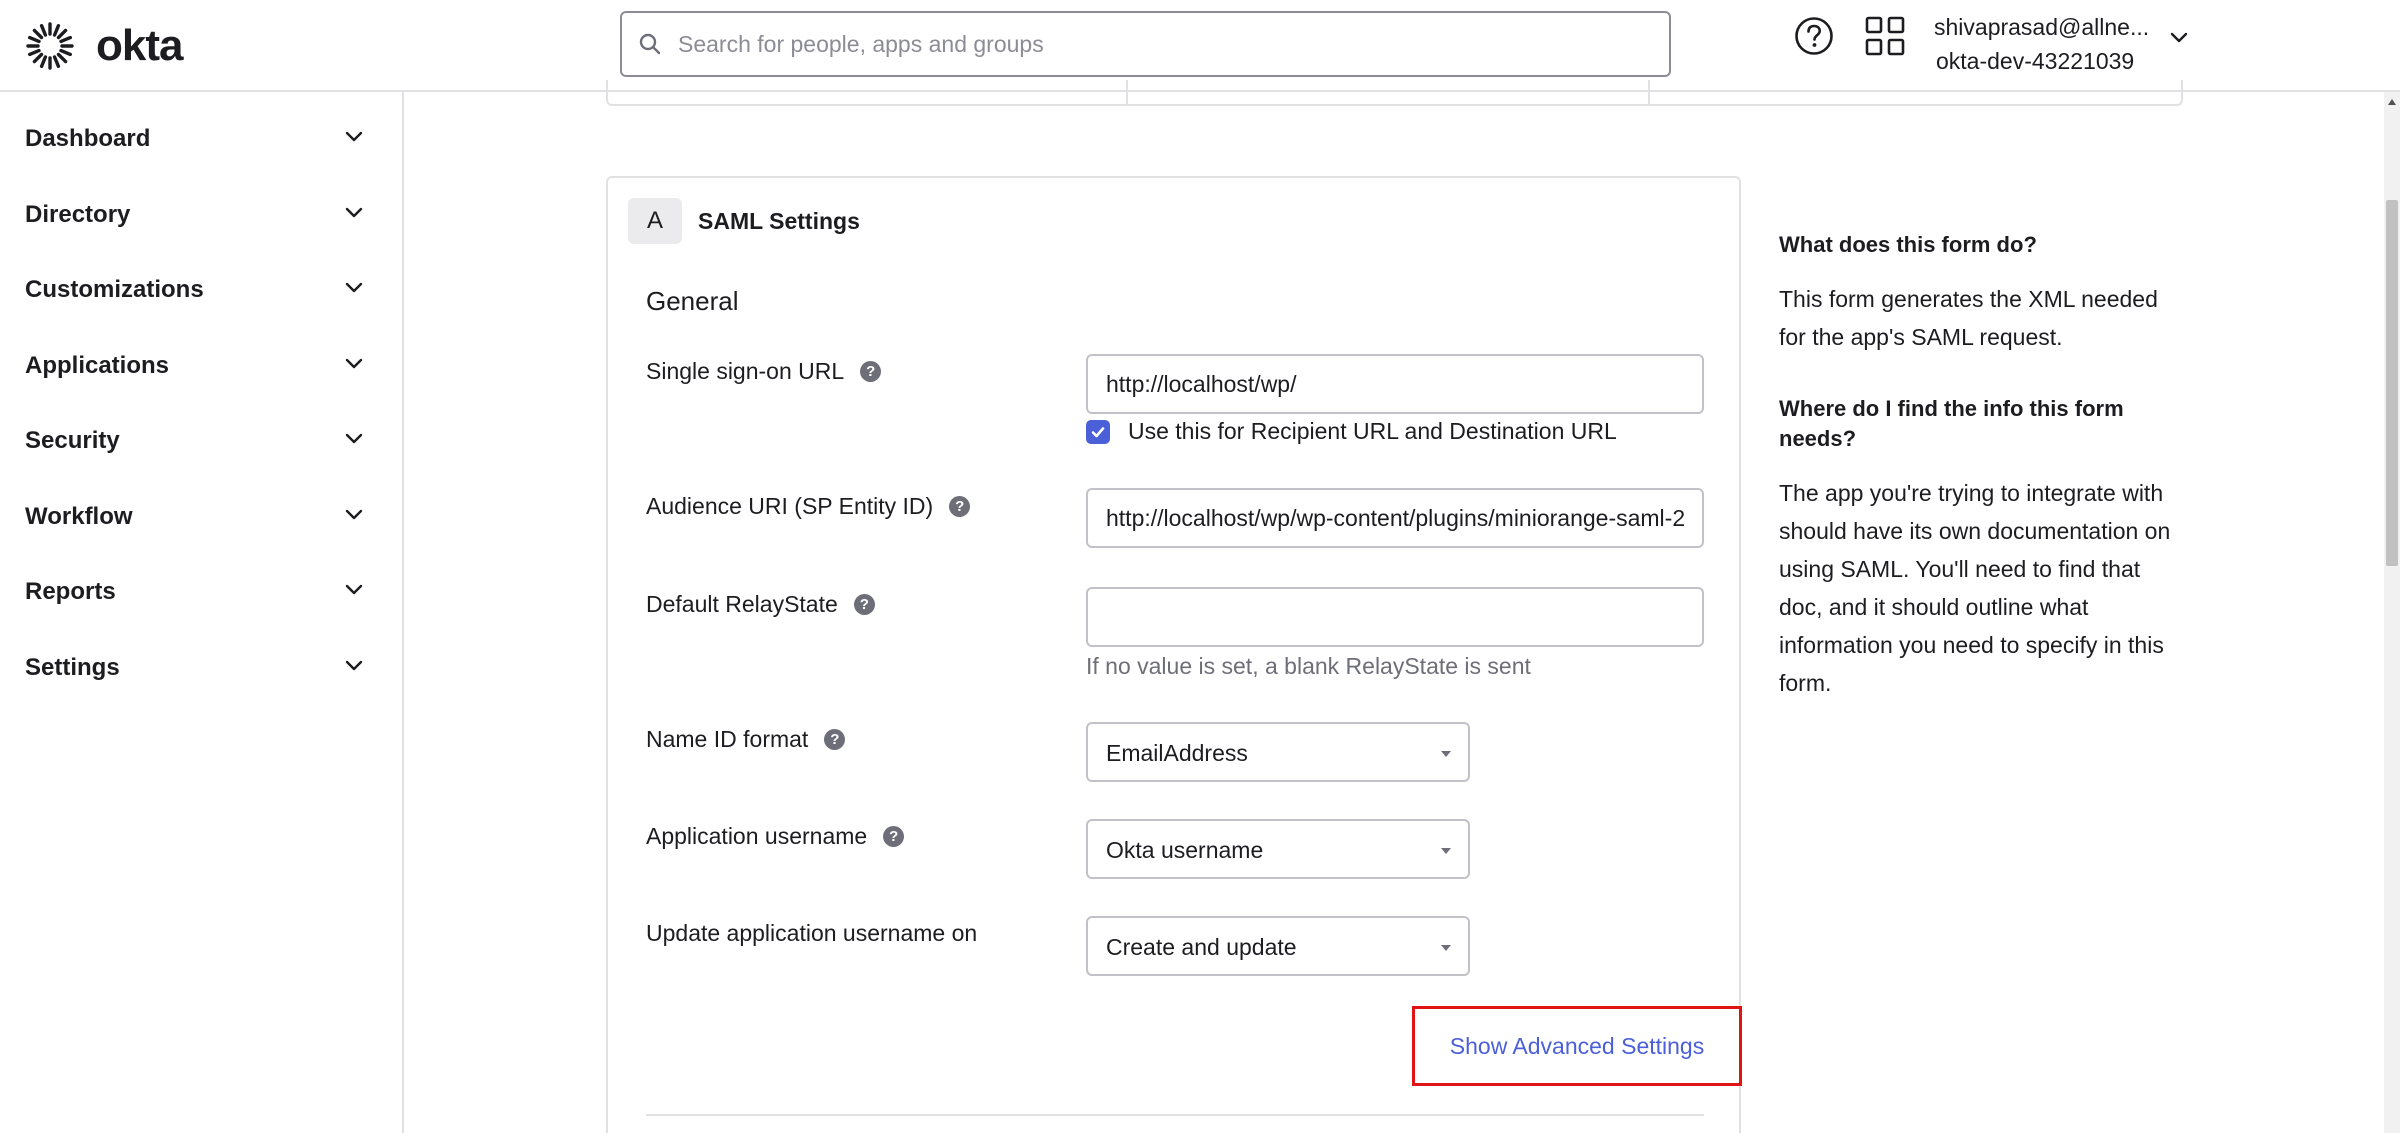 Image resolution: width=2400 pixels, height=1133 pixels. I want to click on okta-logo: okta, so click(103, 46).